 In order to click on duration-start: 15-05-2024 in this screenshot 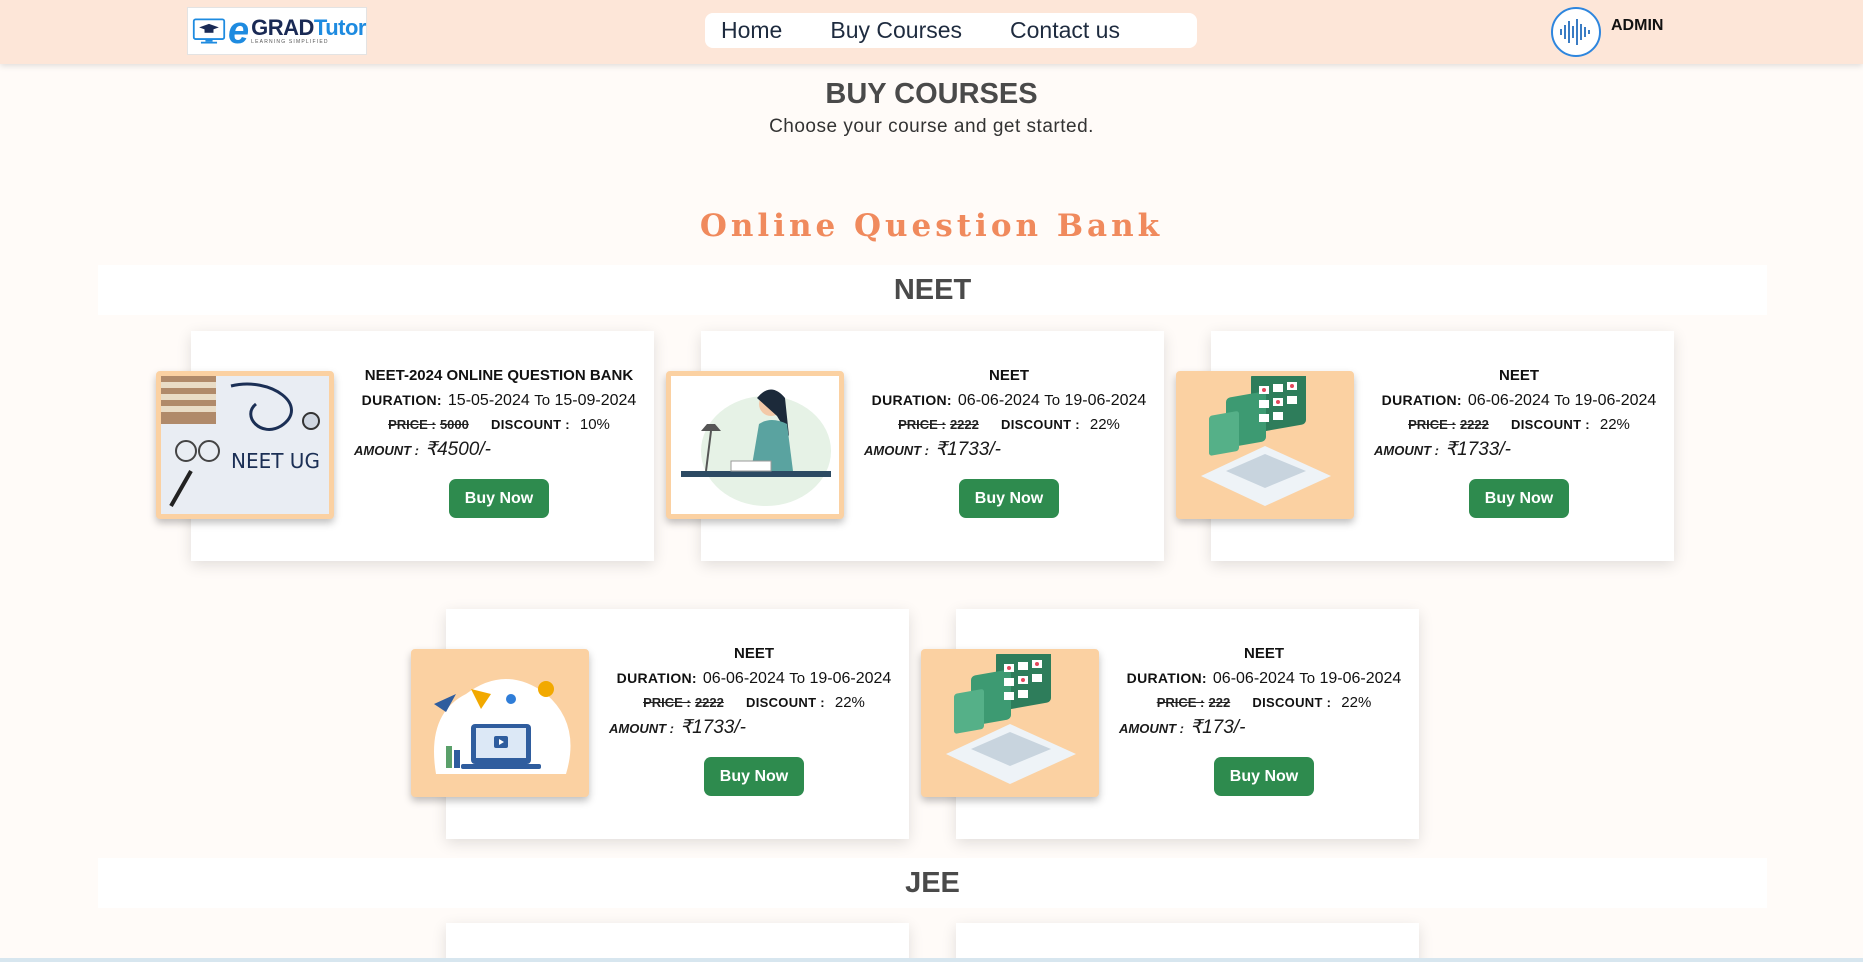, I will do `click(488, 400)`.